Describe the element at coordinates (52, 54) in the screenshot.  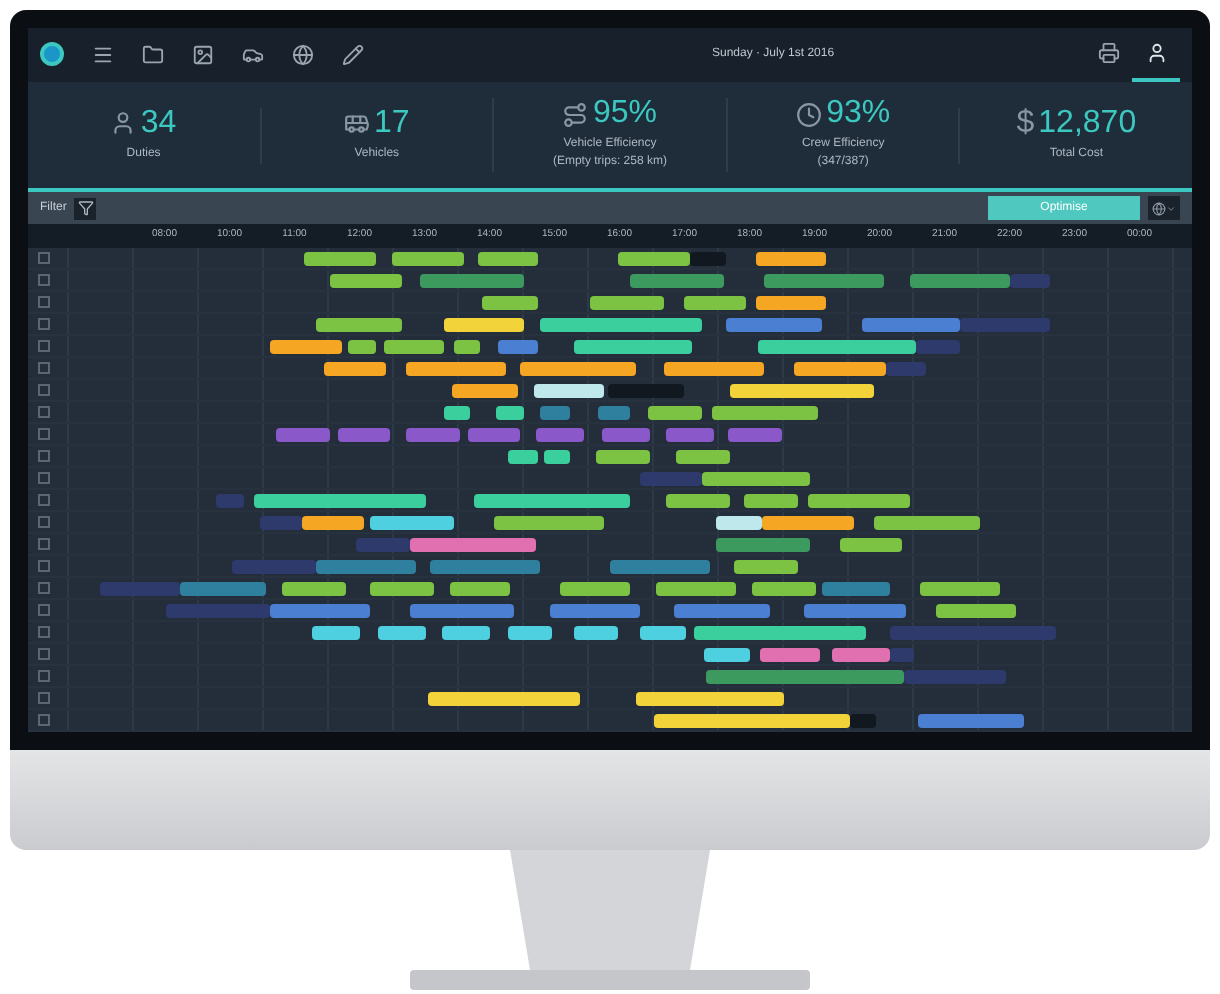
I see `logo-icon` at that location.